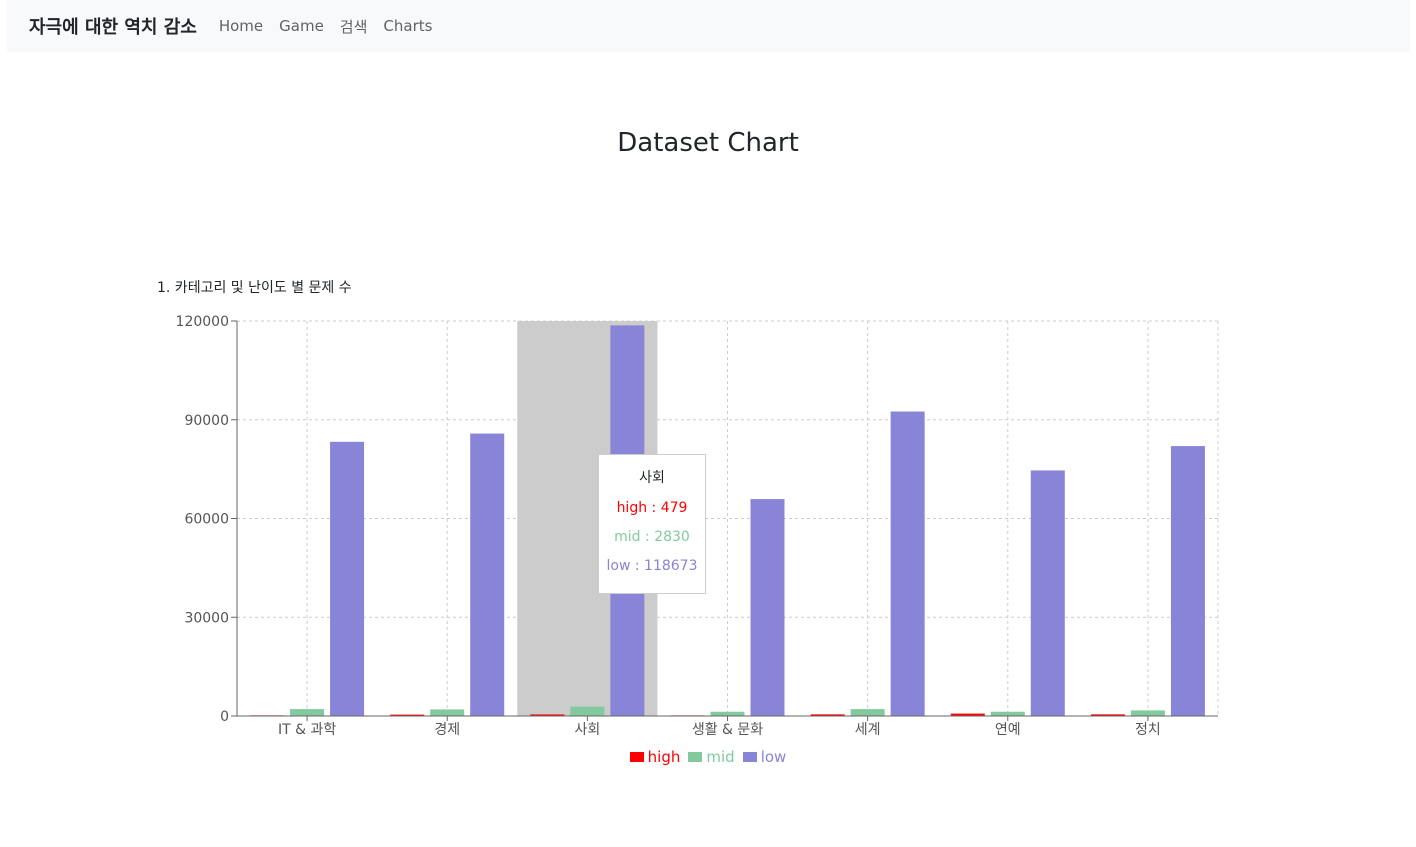 This screenshot has height=847, width=1416. Describe the element at coordinates (636, 757) in the screenshot. I see `legend-swatch-high` at that location.